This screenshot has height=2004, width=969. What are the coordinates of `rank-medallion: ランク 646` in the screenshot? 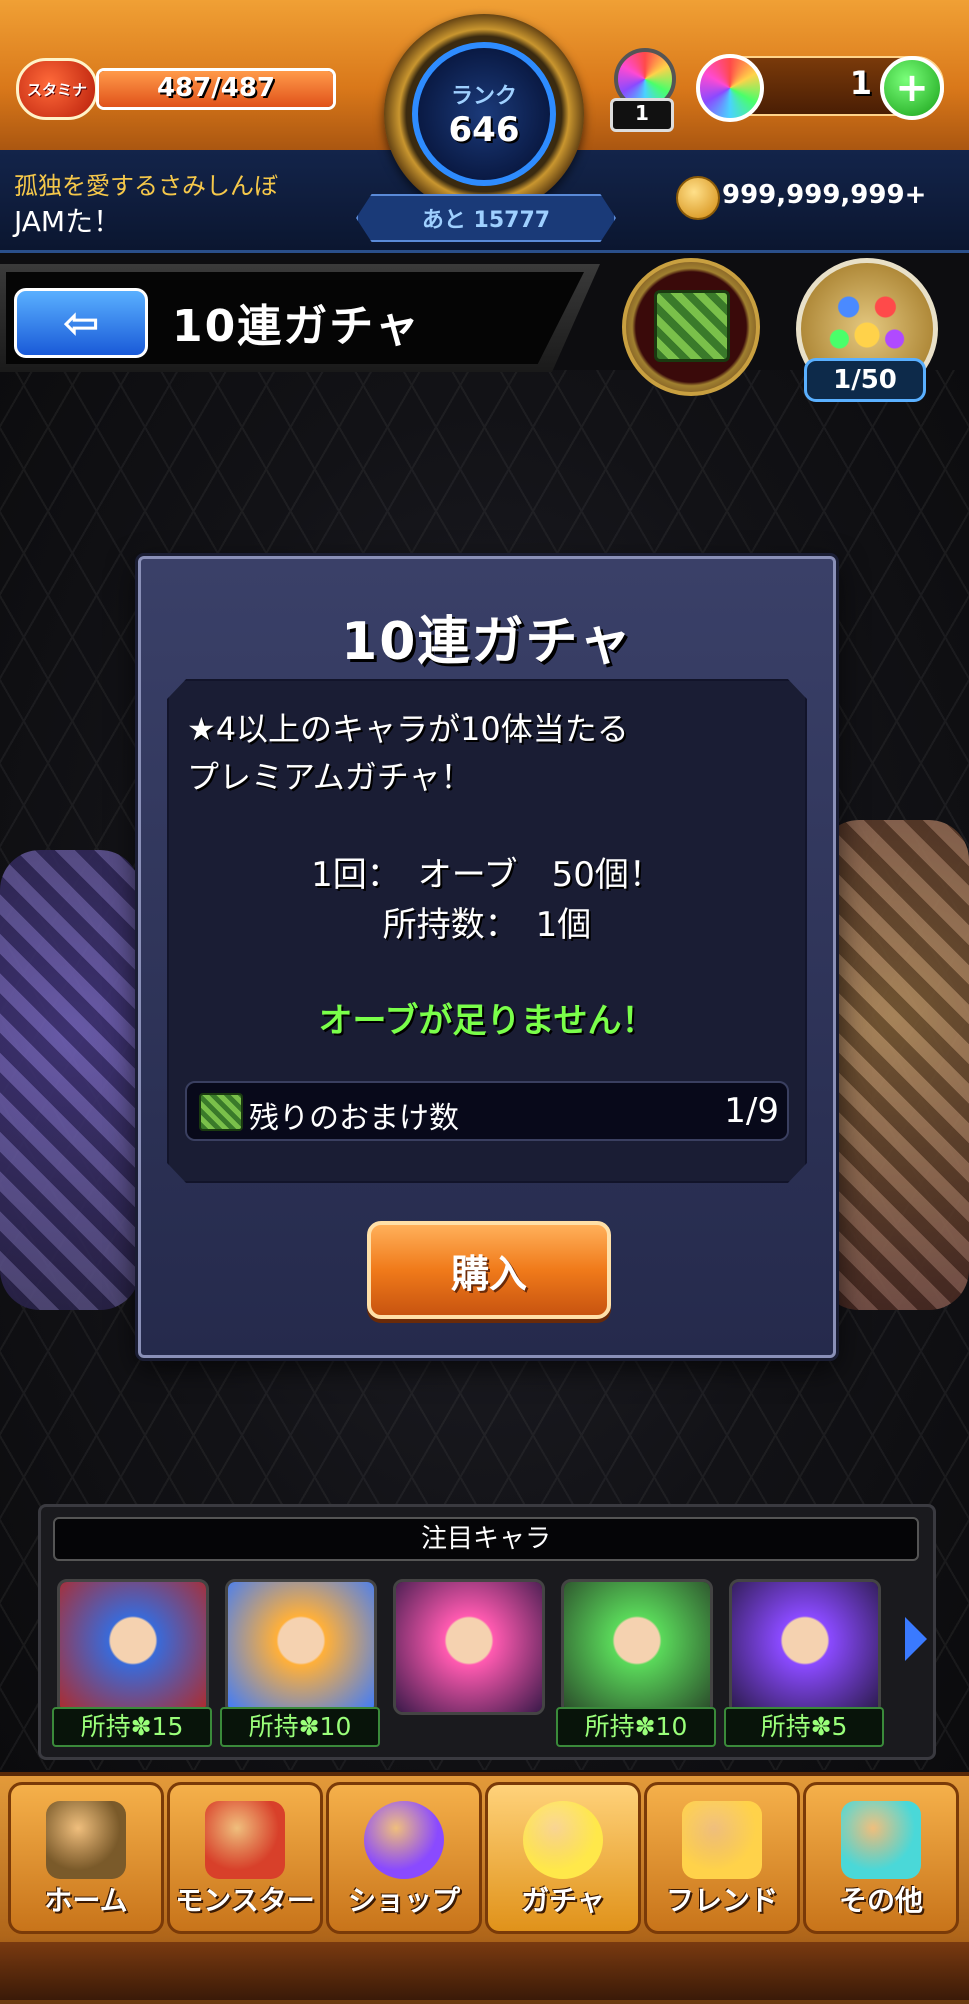 It's located at (484, 114).